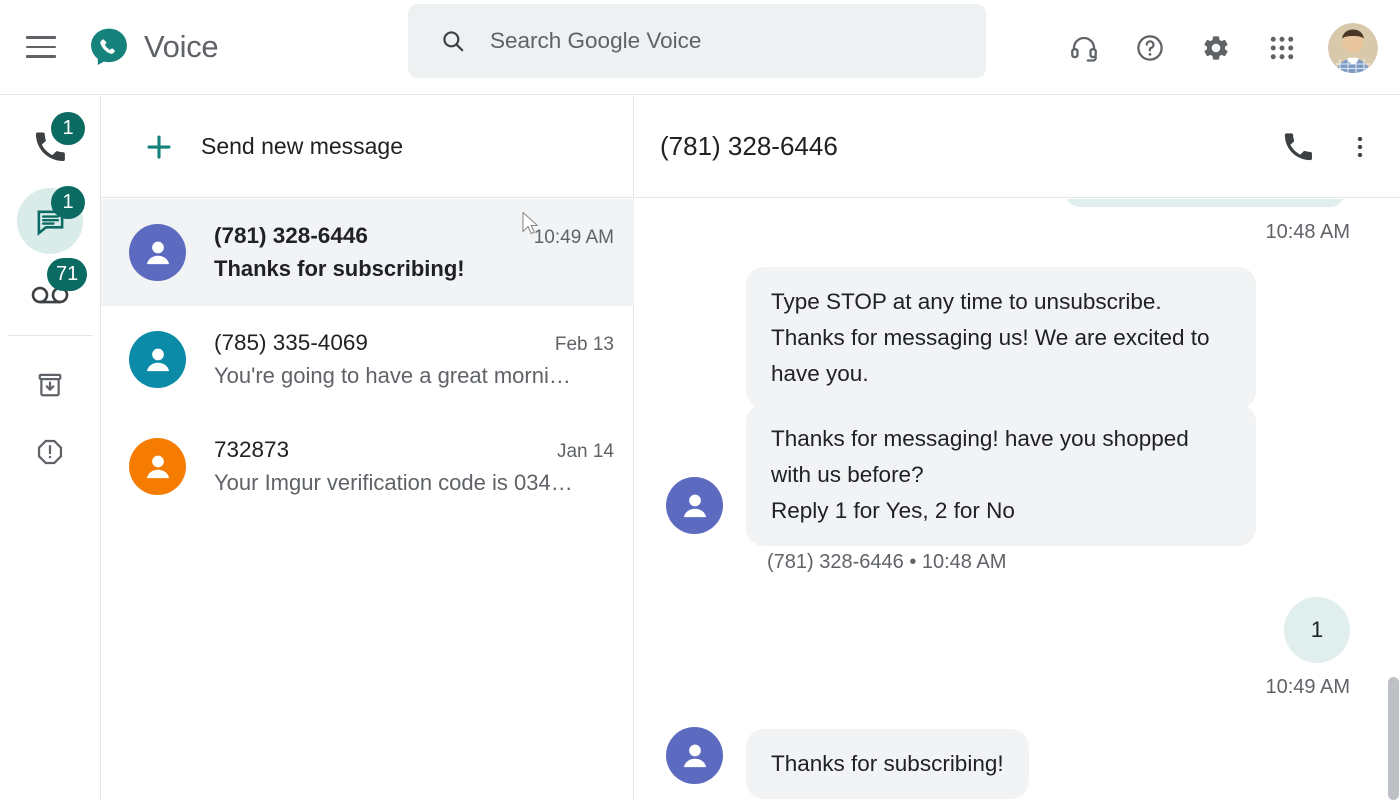 The height and width of the screenshot is (800, 1400). Describe the element at coordinates (1216, 48) in the screenshot. I see `settings-gear-icon` at that location.